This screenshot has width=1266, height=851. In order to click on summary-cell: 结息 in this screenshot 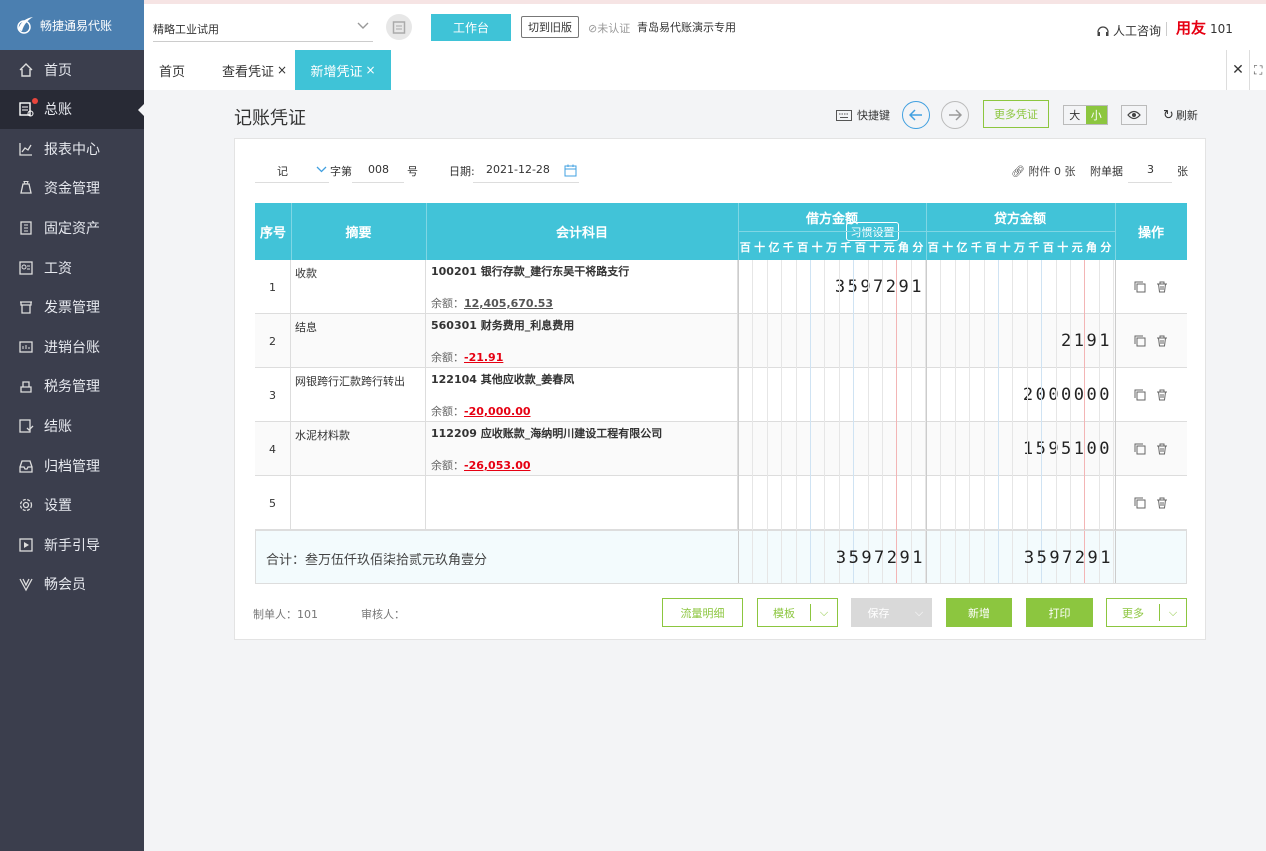, I will do `click(358, 341)`.